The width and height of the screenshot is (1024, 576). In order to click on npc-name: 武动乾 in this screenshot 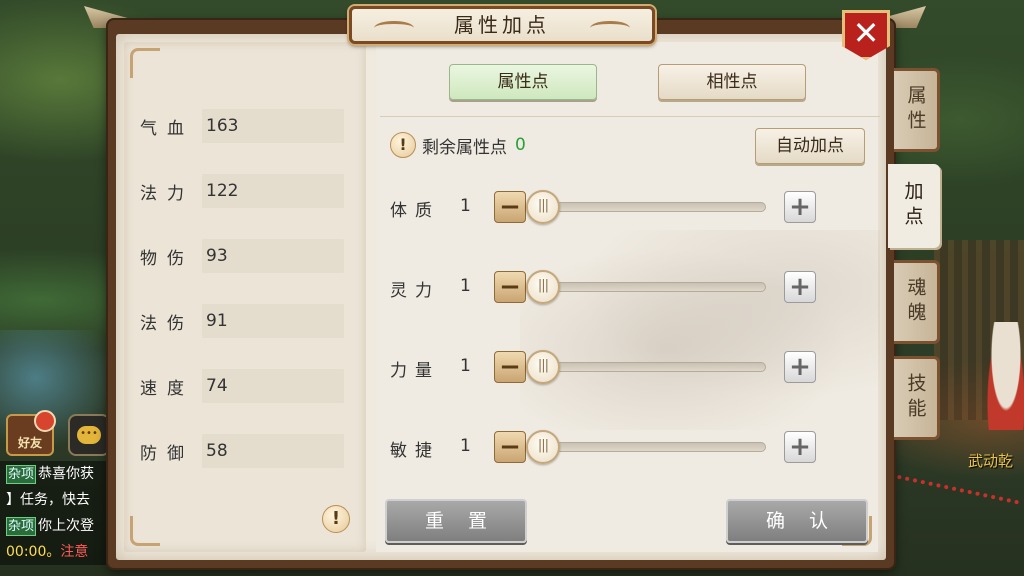, I will do `click(991, 461)`.